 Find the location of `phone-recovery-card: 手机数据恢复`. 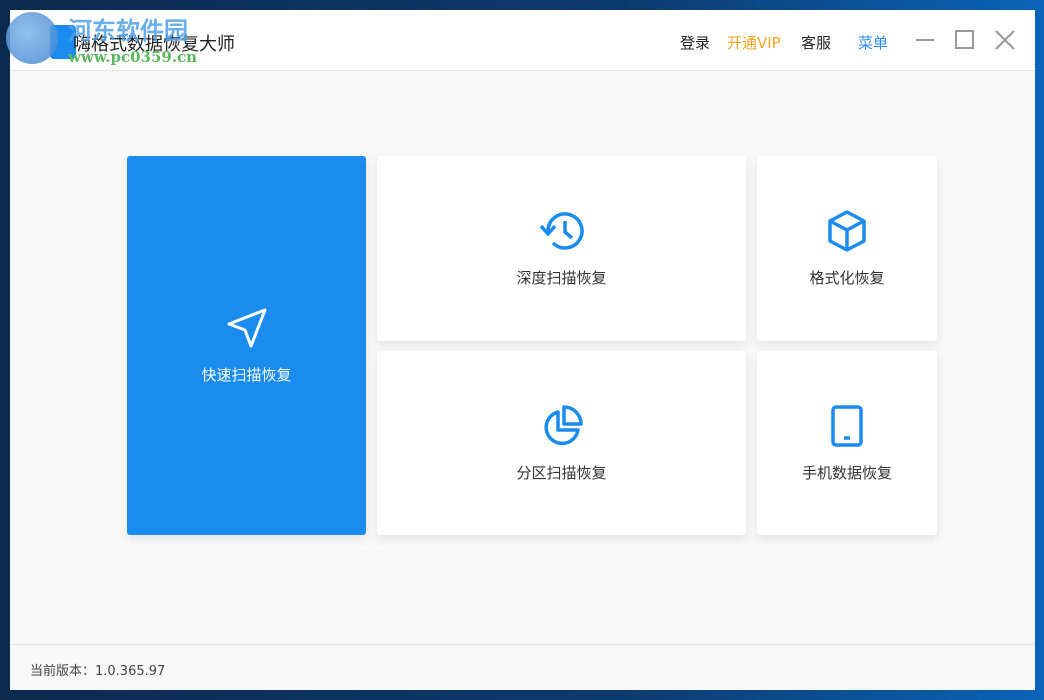

phone-recovery-card: 手机数据恢复 is located at coordinates (847, 443).